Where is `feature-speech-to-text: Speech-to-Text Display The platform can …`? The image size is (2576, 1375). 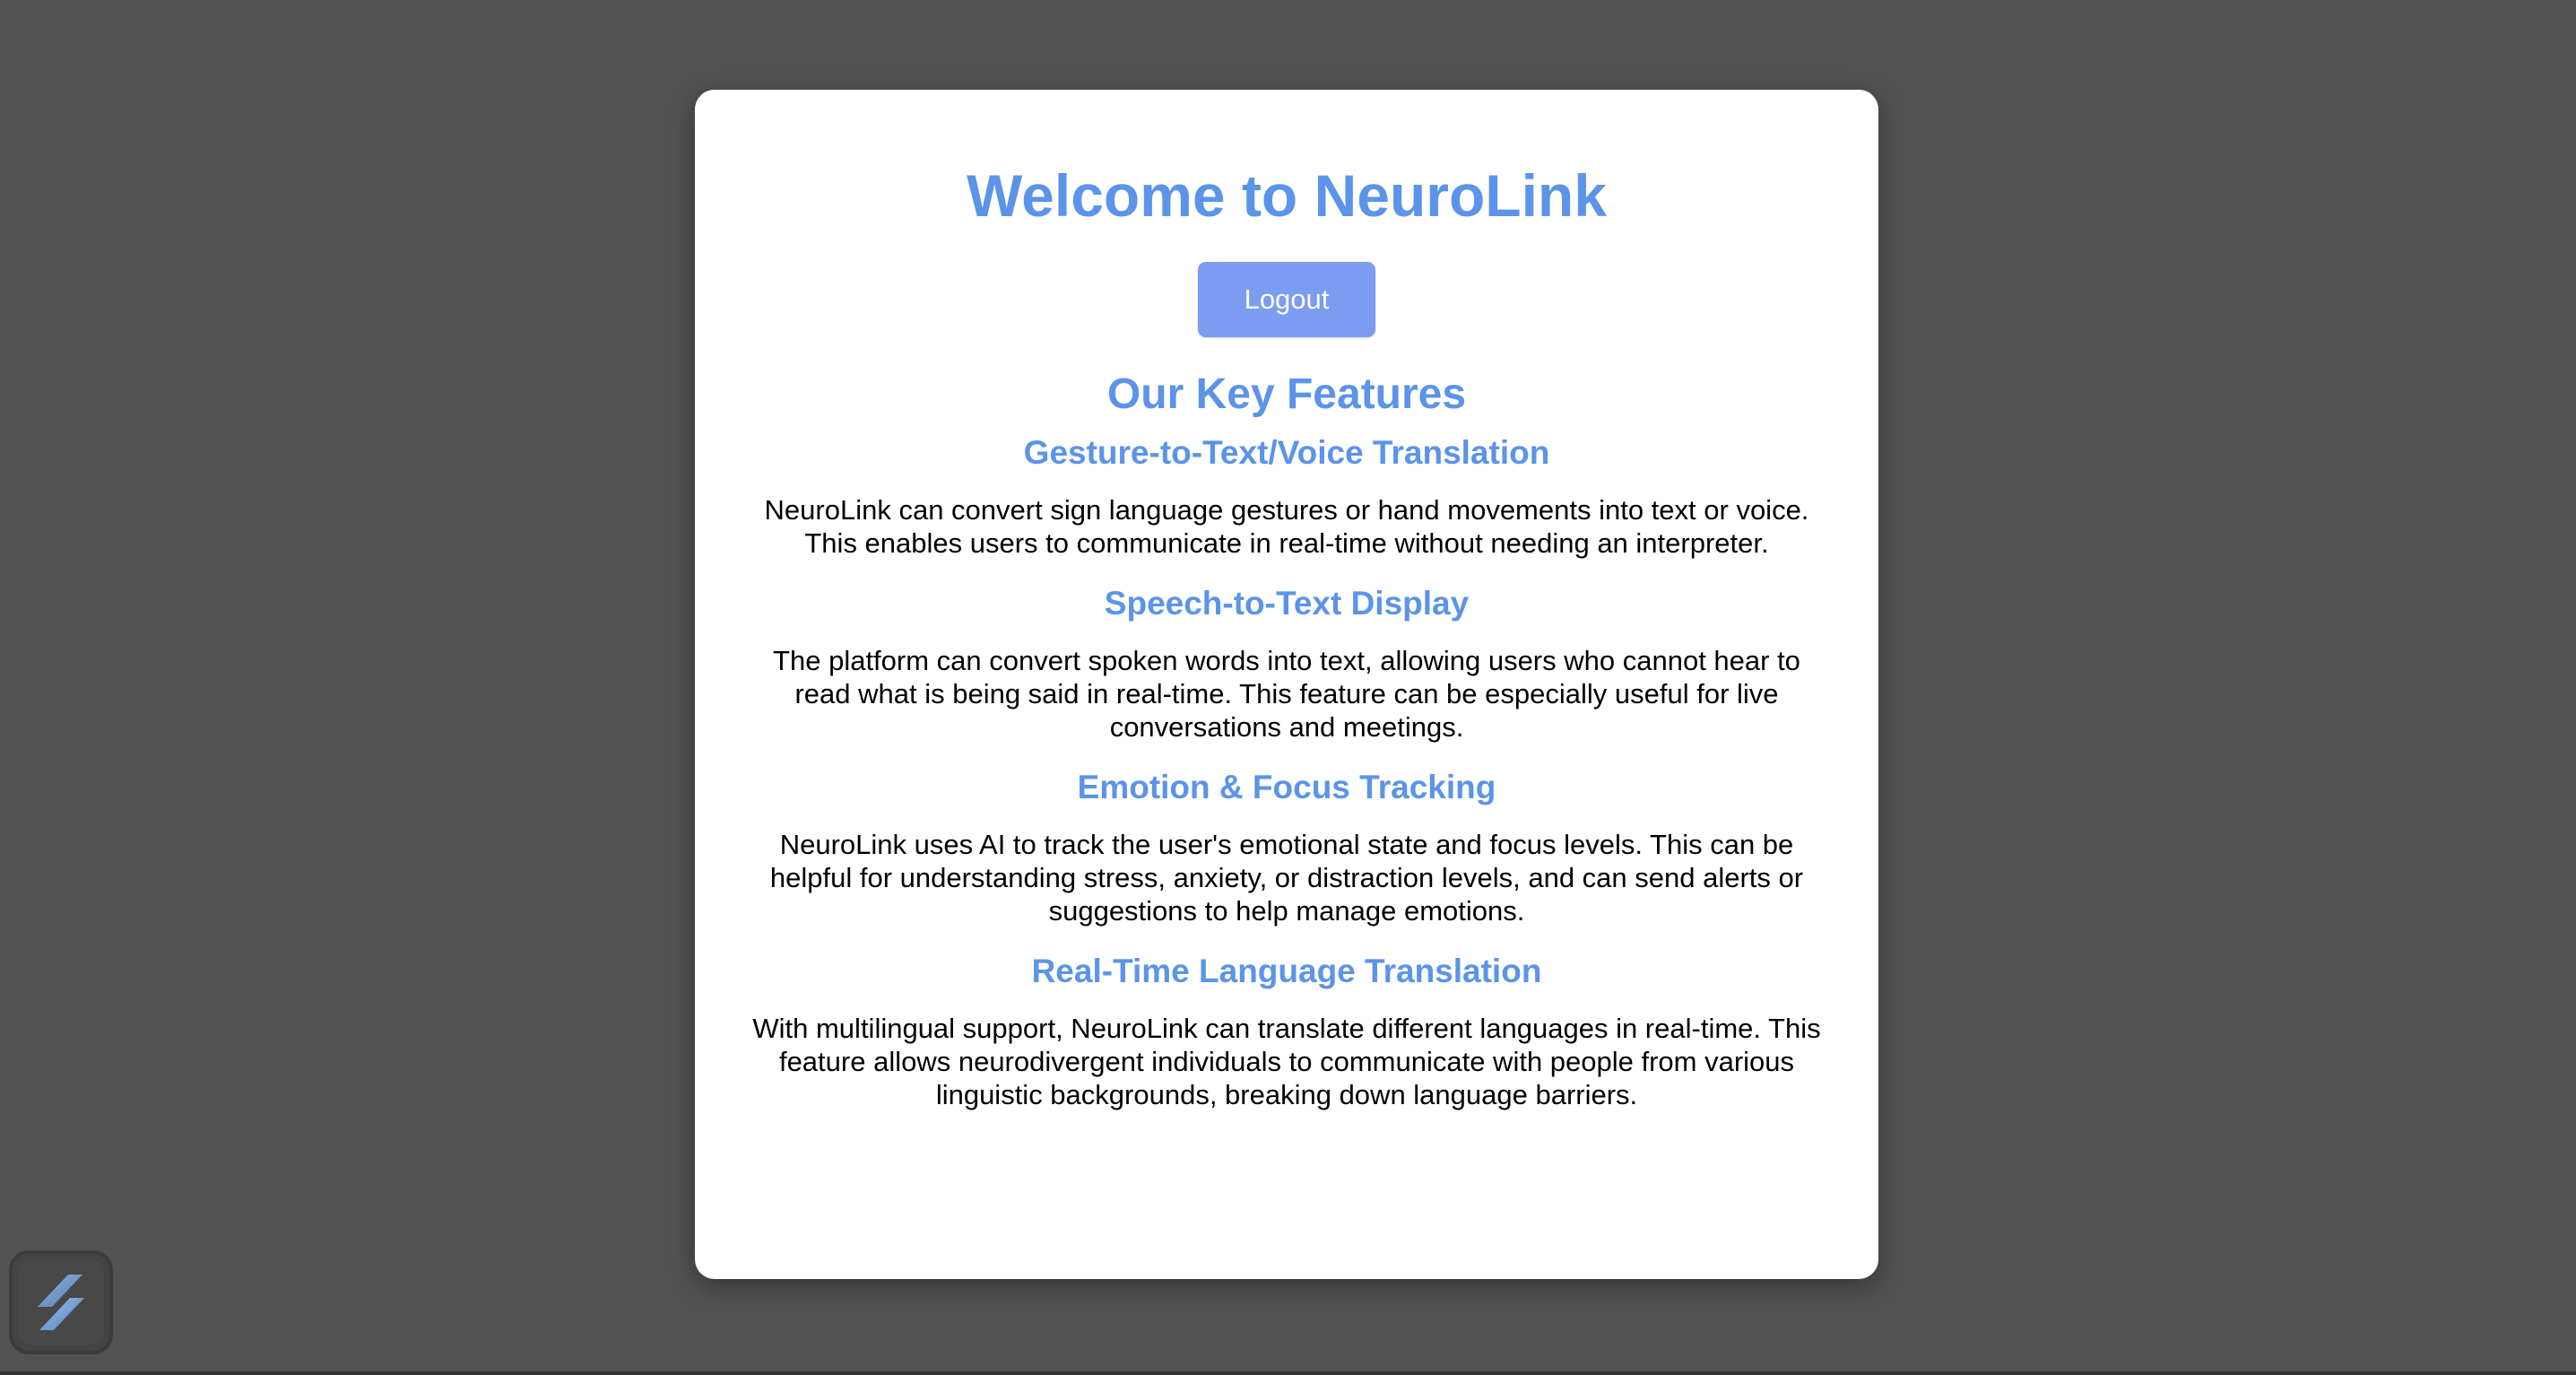
feature-speech-to-text: Speech-to-Text Display The platform can … is located at coordinates (1287, 663).